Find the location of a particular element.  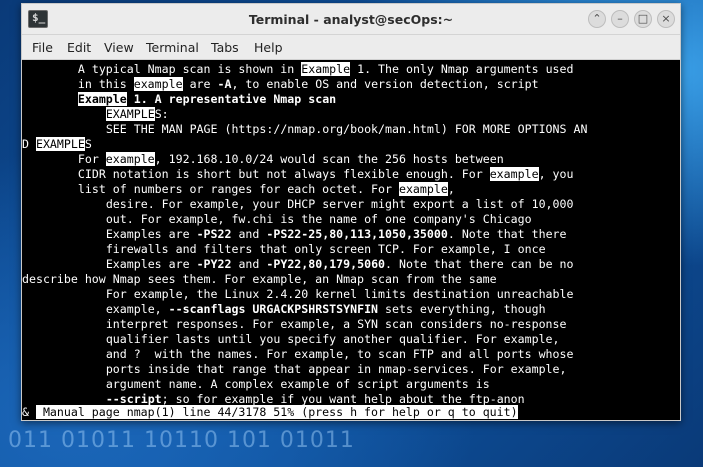

terminal-text: S is located at coordinates (88, 144).